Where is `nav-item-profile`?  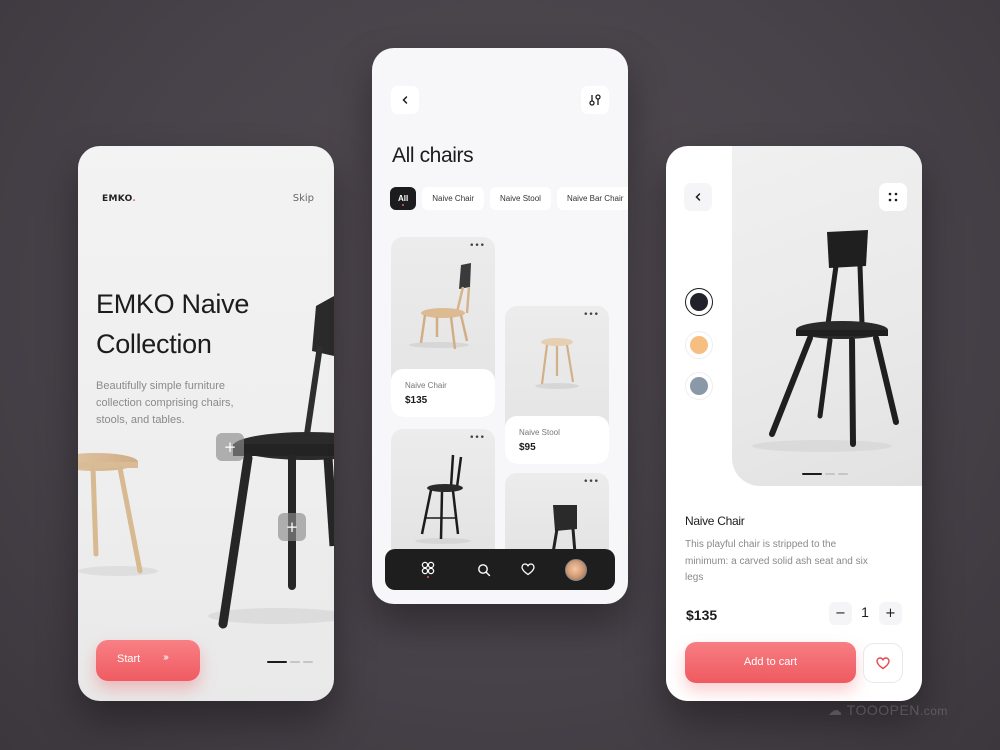
nav-item-profile is located at coordinates (576, 569).